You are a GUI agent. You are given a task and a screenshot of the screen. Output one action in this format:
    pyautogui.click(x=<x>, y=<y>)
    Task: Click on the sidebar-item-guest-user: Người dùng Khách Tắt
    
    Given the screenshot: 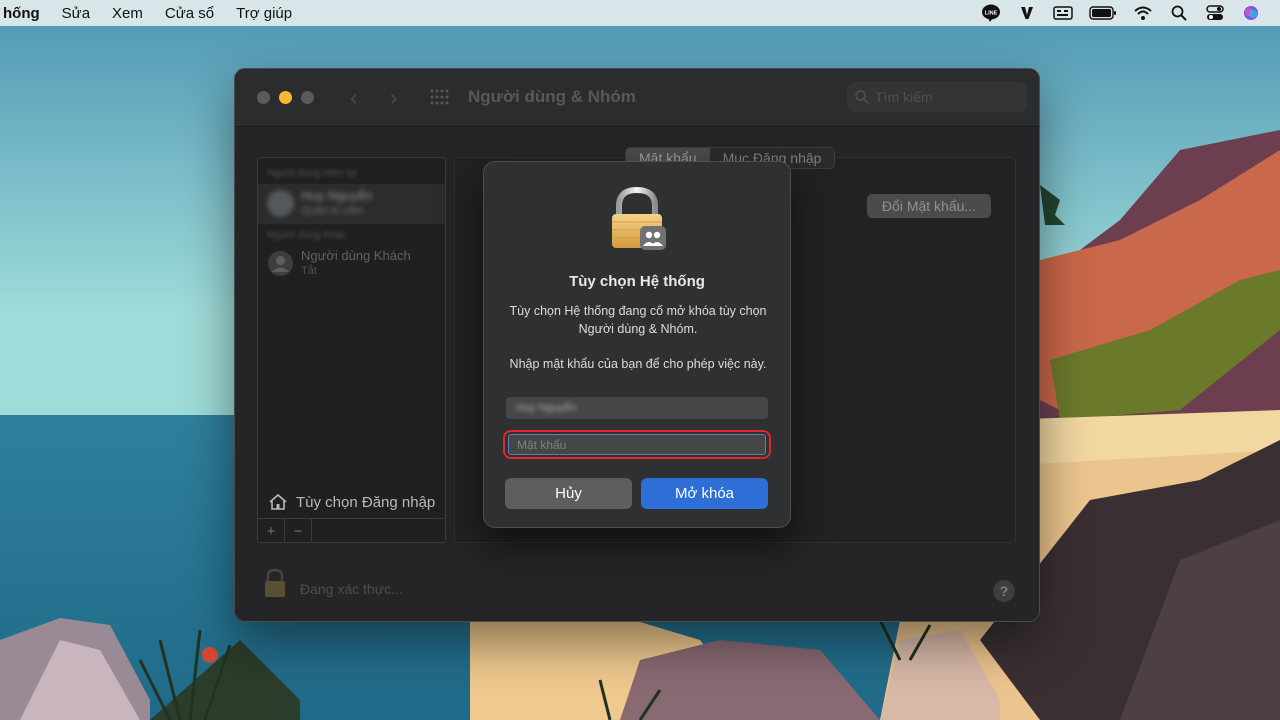 What is the action you would take?
    pyautogui.click(x=351, y=264)
    